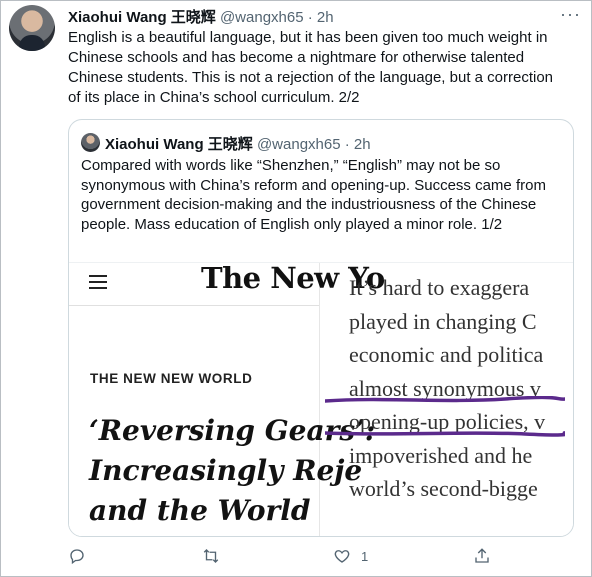  I want to click on quoted-author-handle: @wangxh65, so click(298, 144).